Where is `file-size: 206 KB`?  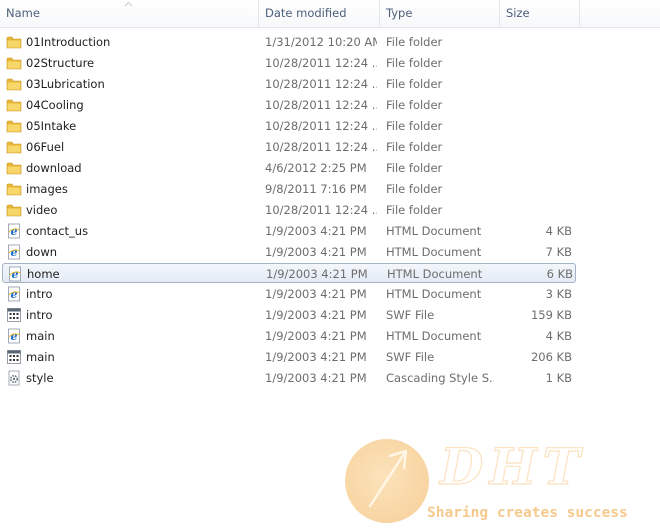 file-size: 206 KB is located at coordinates (551, 357).